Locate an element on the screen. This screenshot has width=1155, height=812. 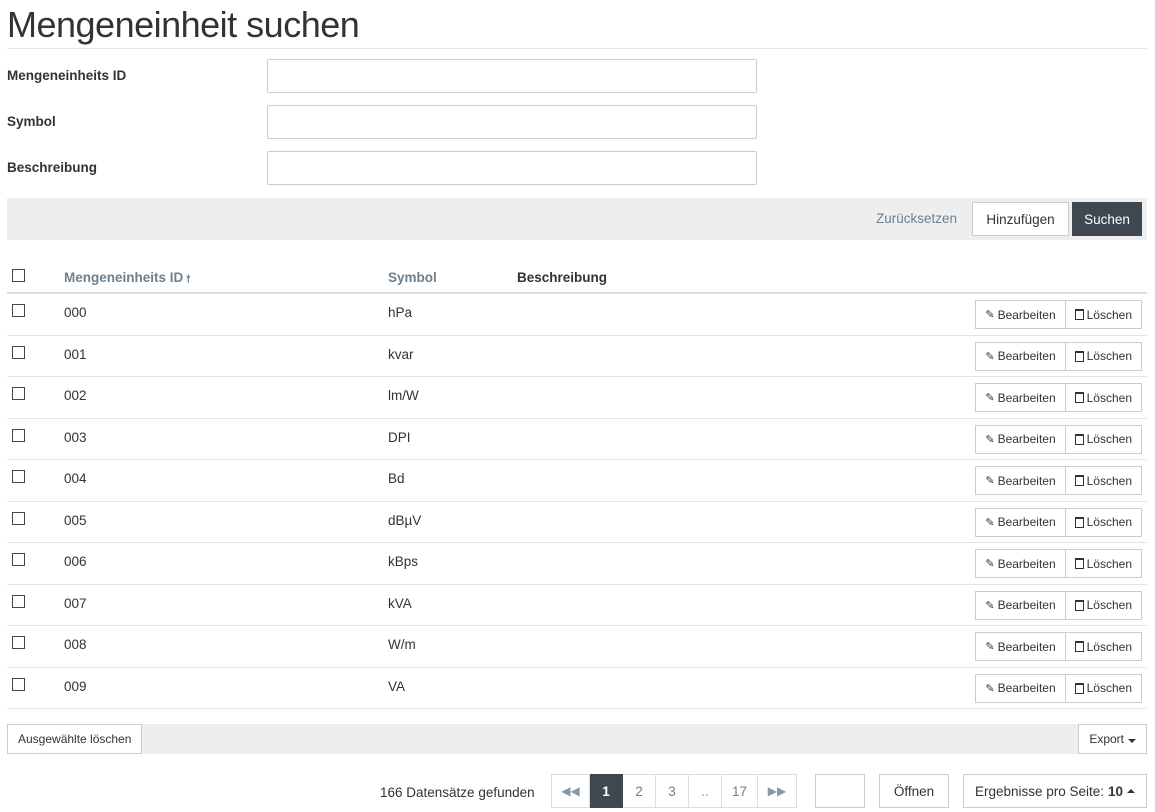
add-button: Hinzufügen is located at coordinates (1020, 219).